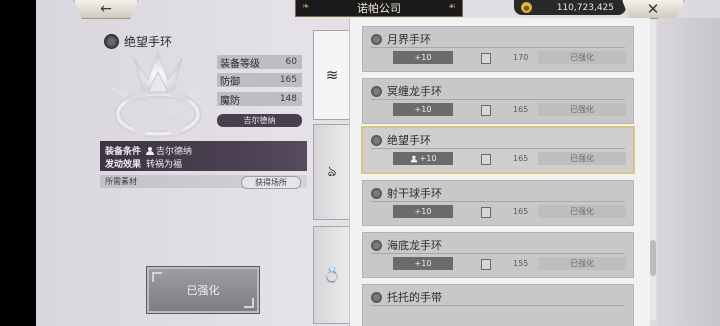  I want to click on list-item-name: 月界手环, so click(409, 39).